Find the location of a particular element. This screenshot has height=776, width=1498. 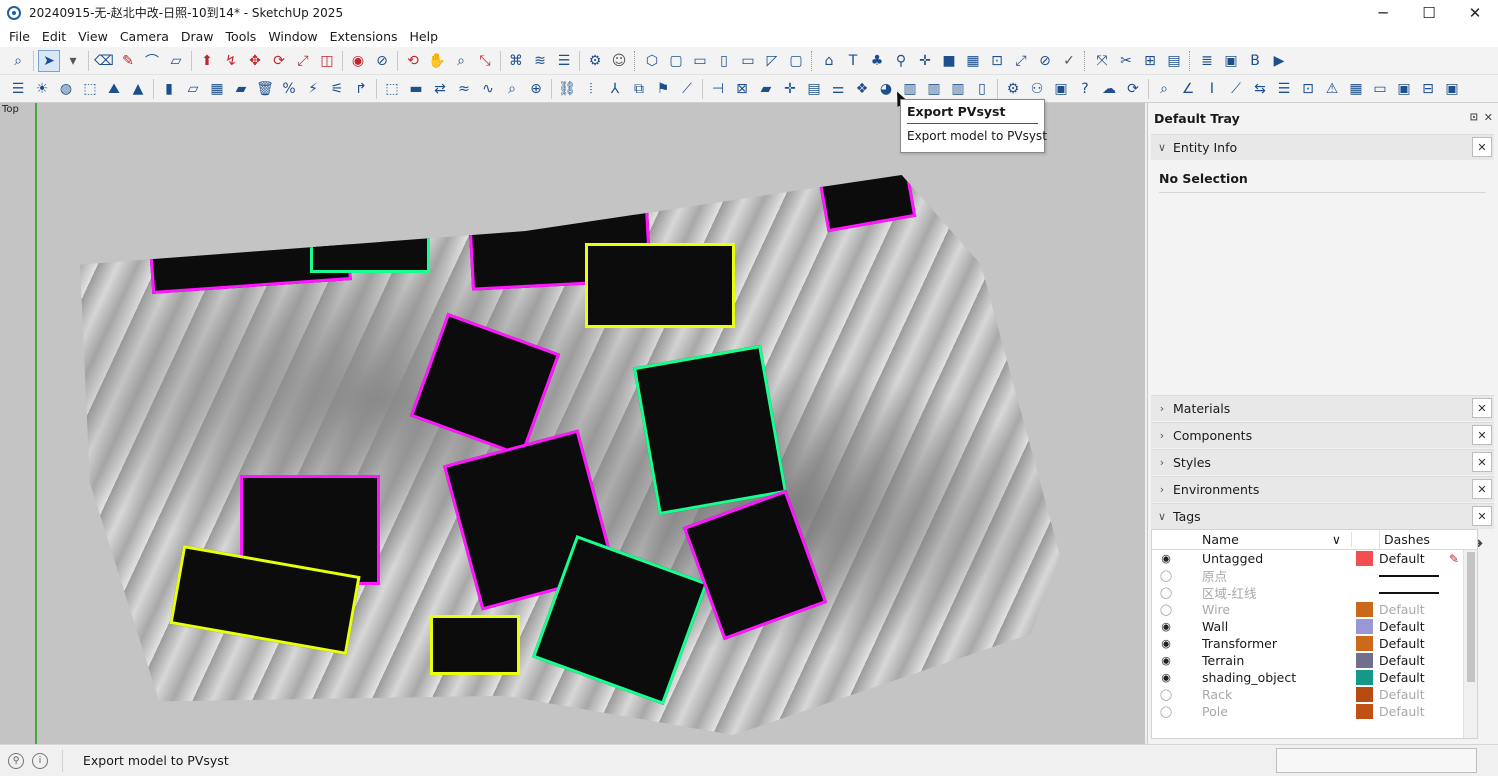

text-cursor-icon: I is located at coordinates (1212, 89).